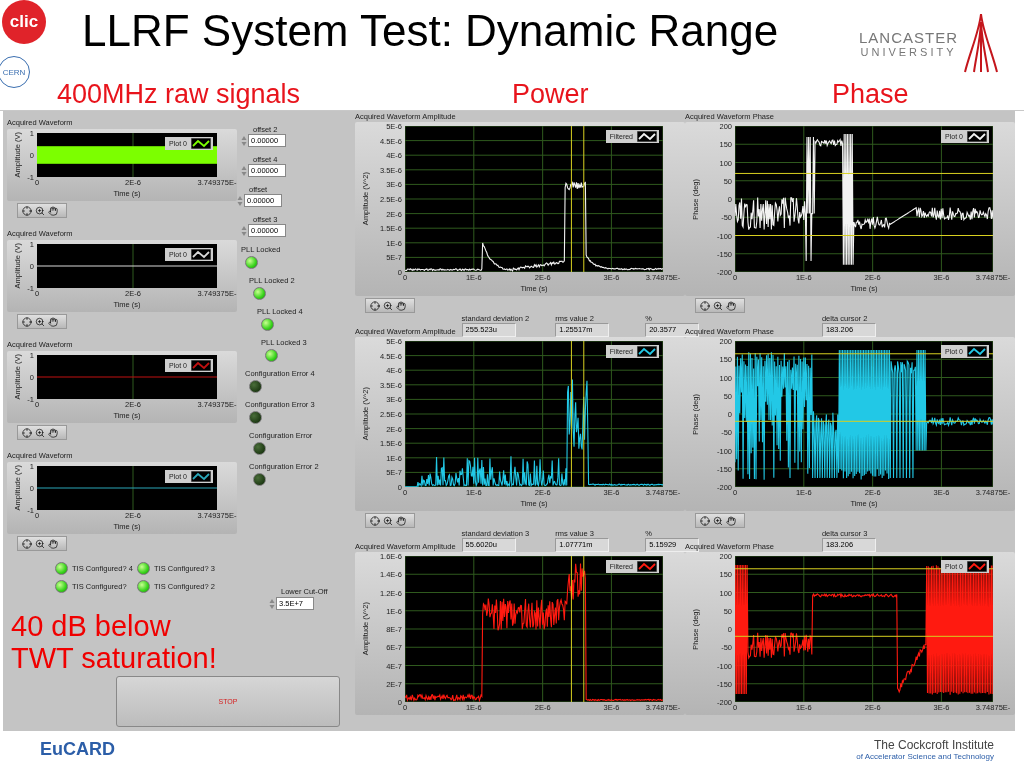 The image size is (1024, 768). What do you see at coordinates (114, 658) in the screenshot?
I see `annotation-text: TWT saturation!` at bounding box center [114, 658].